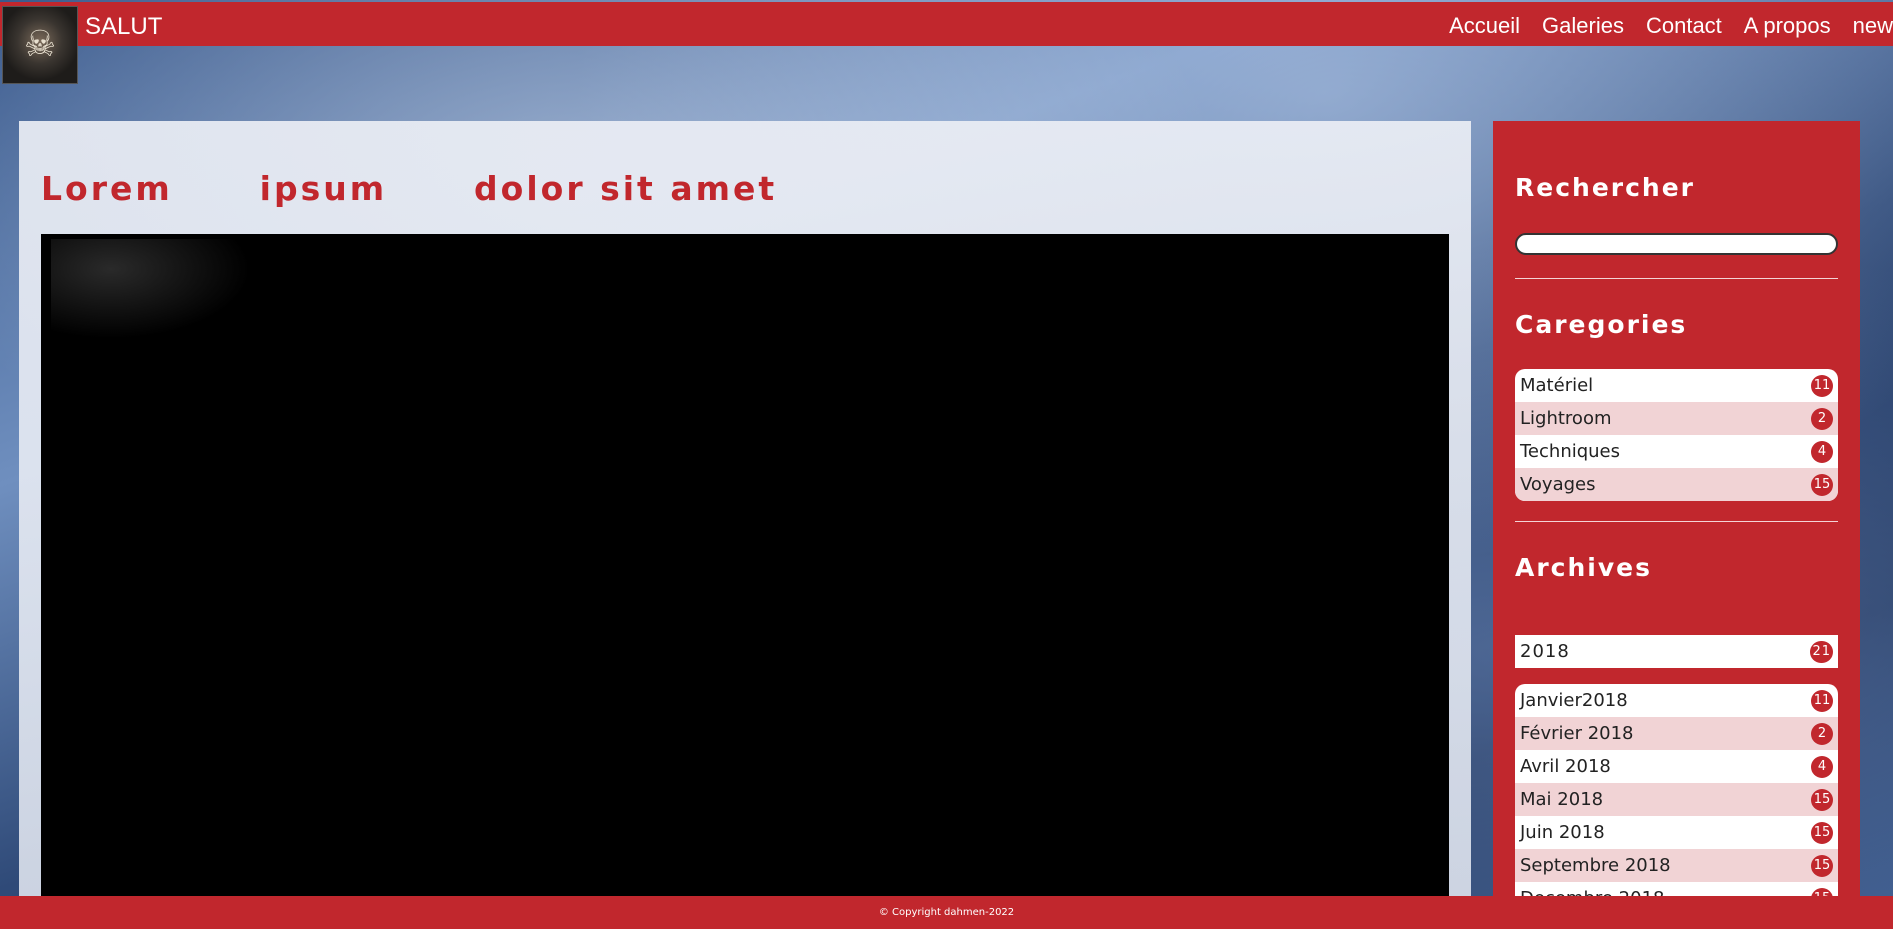 The width and height of the screenshot is (1893, 929). I want to click on archive-label: Janvier2018, so click(1574, 700).